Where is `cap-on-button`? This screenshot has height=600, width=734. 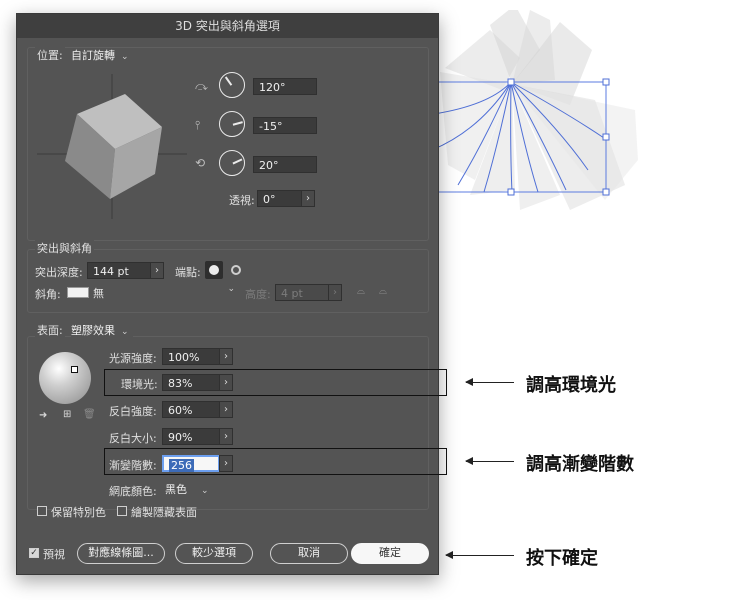 cap-on-button is located at coordinates (214, 270).